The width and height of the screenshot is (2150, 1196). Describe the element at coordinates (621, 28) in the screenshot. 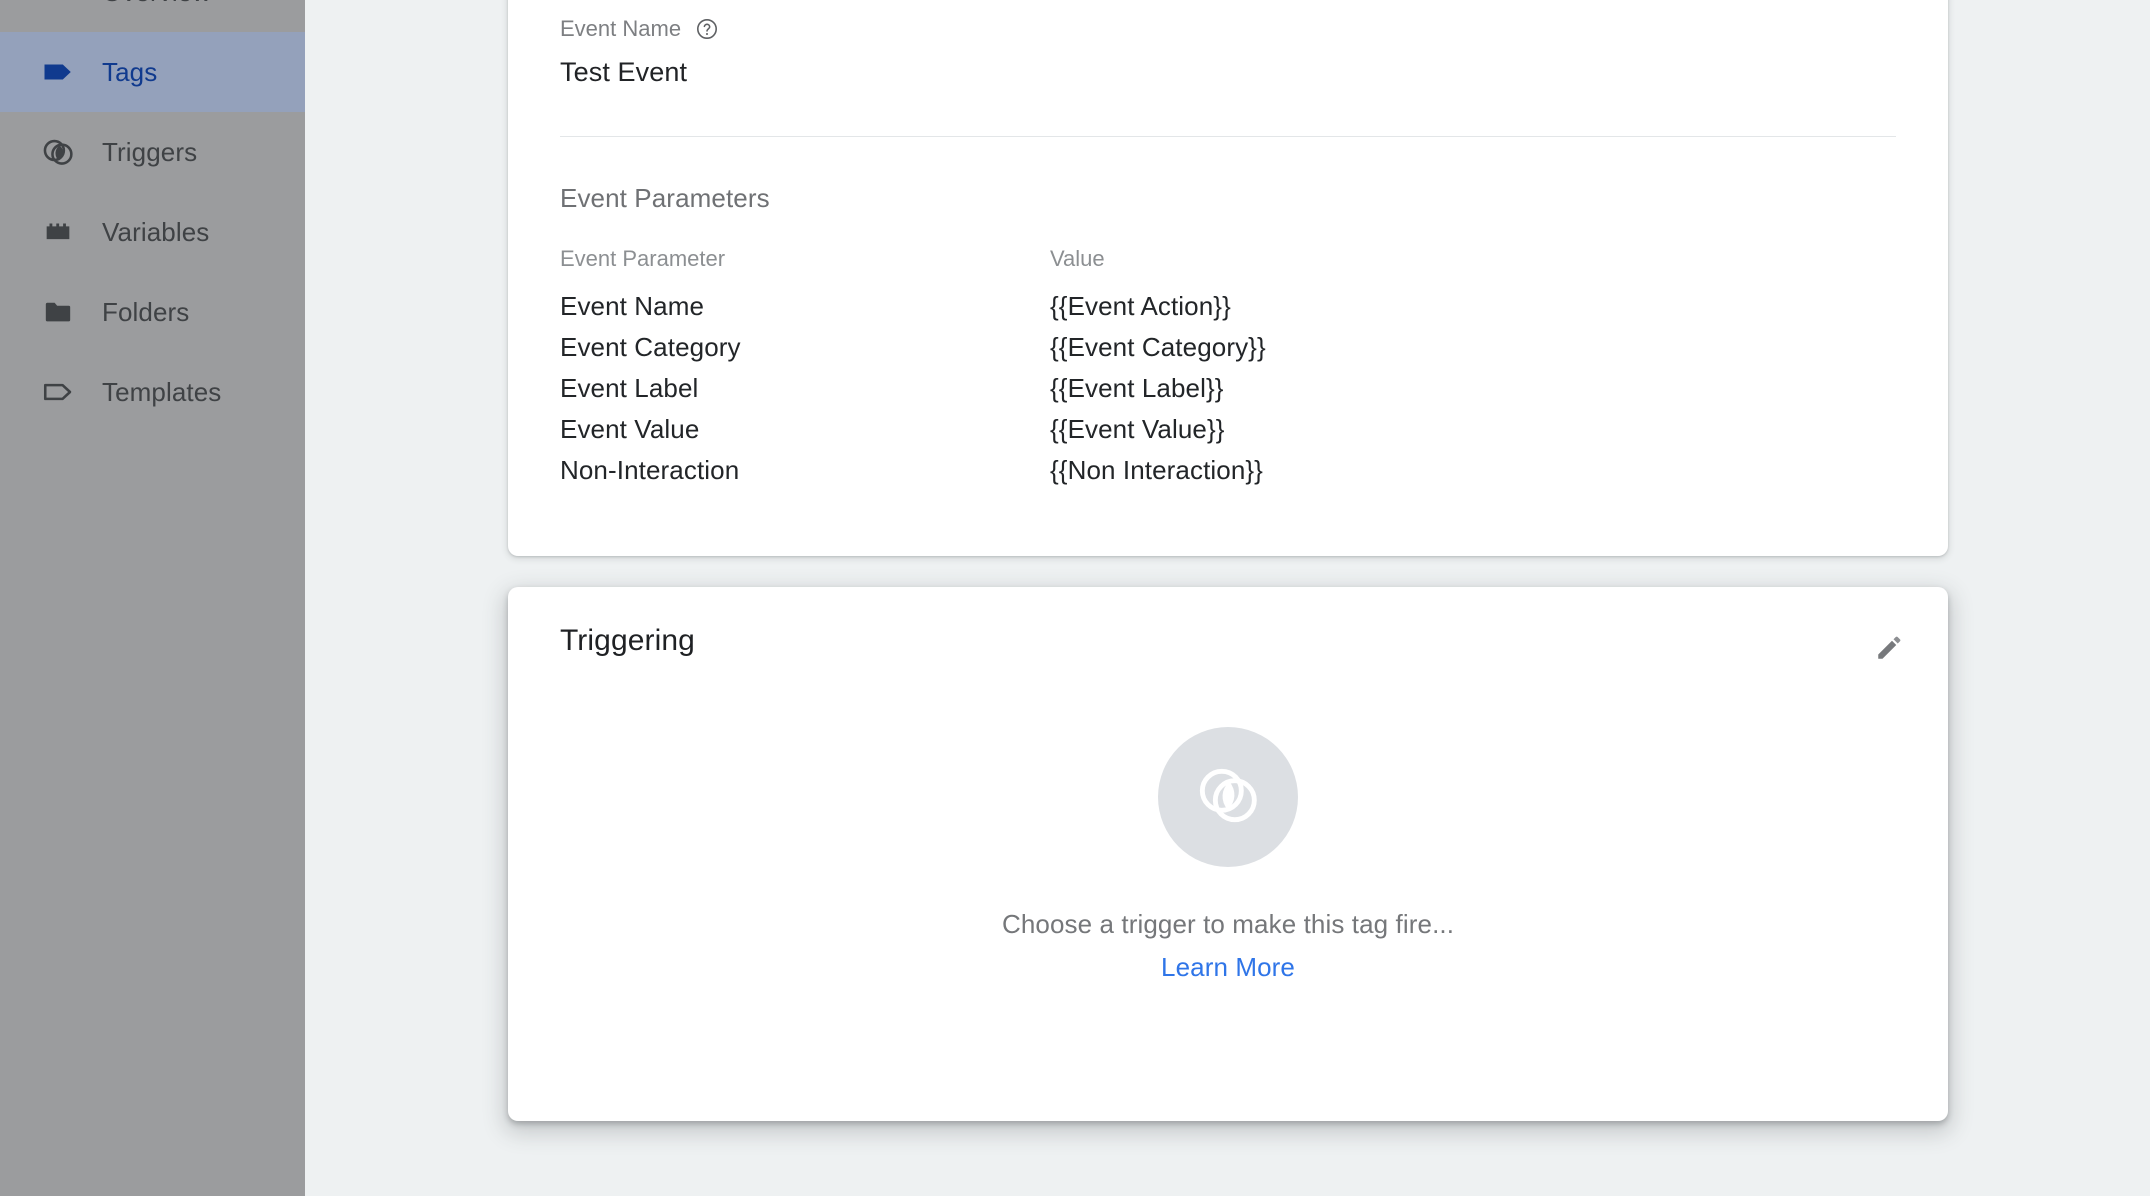

I see `event-name-label: Event Name` at that location.